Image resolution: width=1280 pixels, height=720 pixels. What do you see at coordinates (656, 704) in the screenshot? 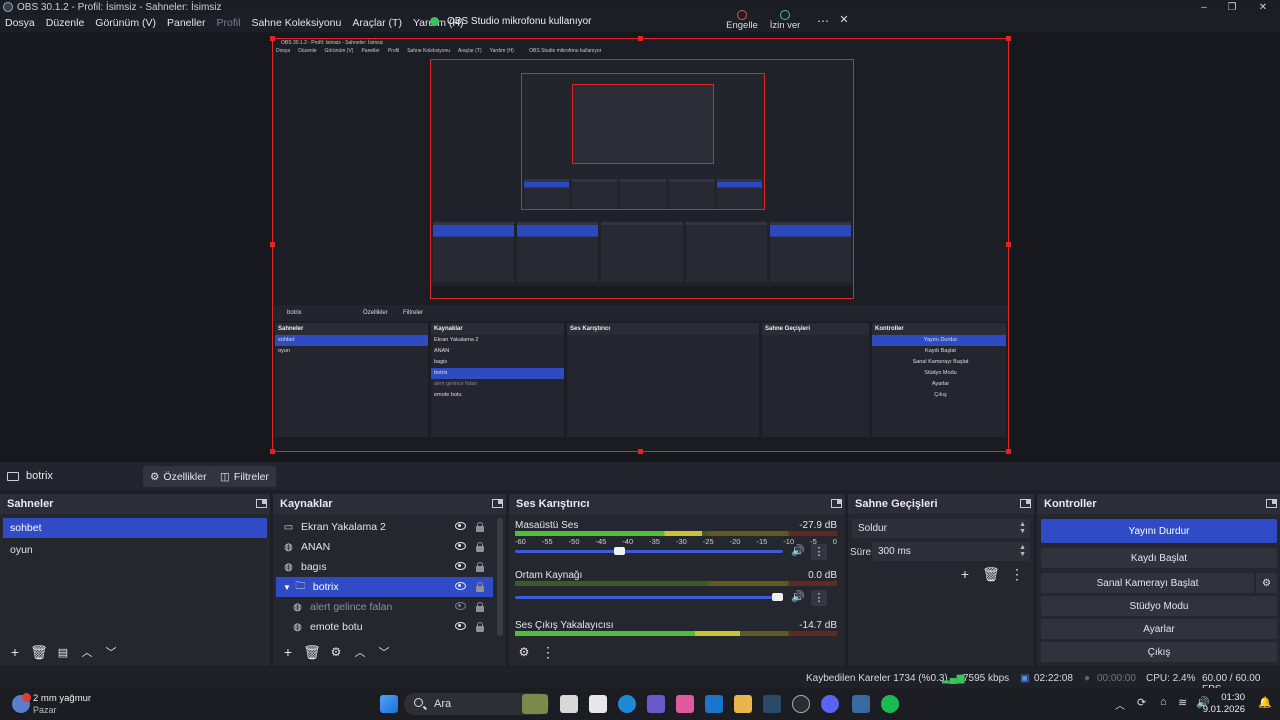
I see `teams-icon` at bounding box center [656, 704].